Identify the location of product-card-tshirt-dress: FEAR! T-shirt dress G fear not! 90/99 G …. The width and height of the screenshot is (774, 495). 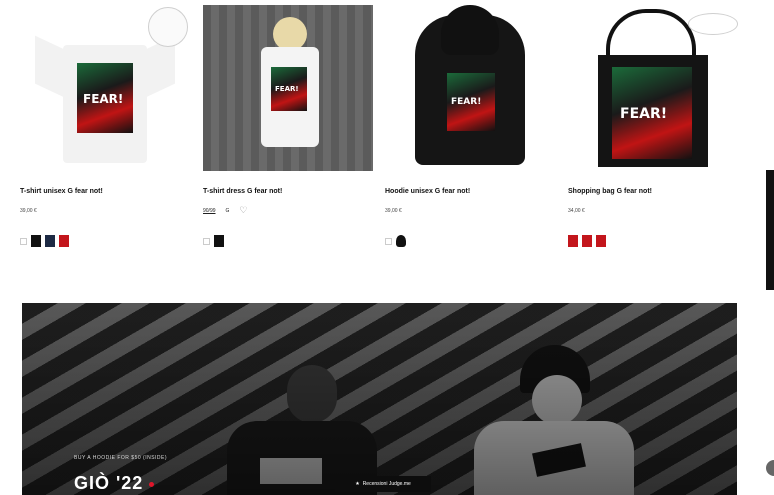
(288, 126).